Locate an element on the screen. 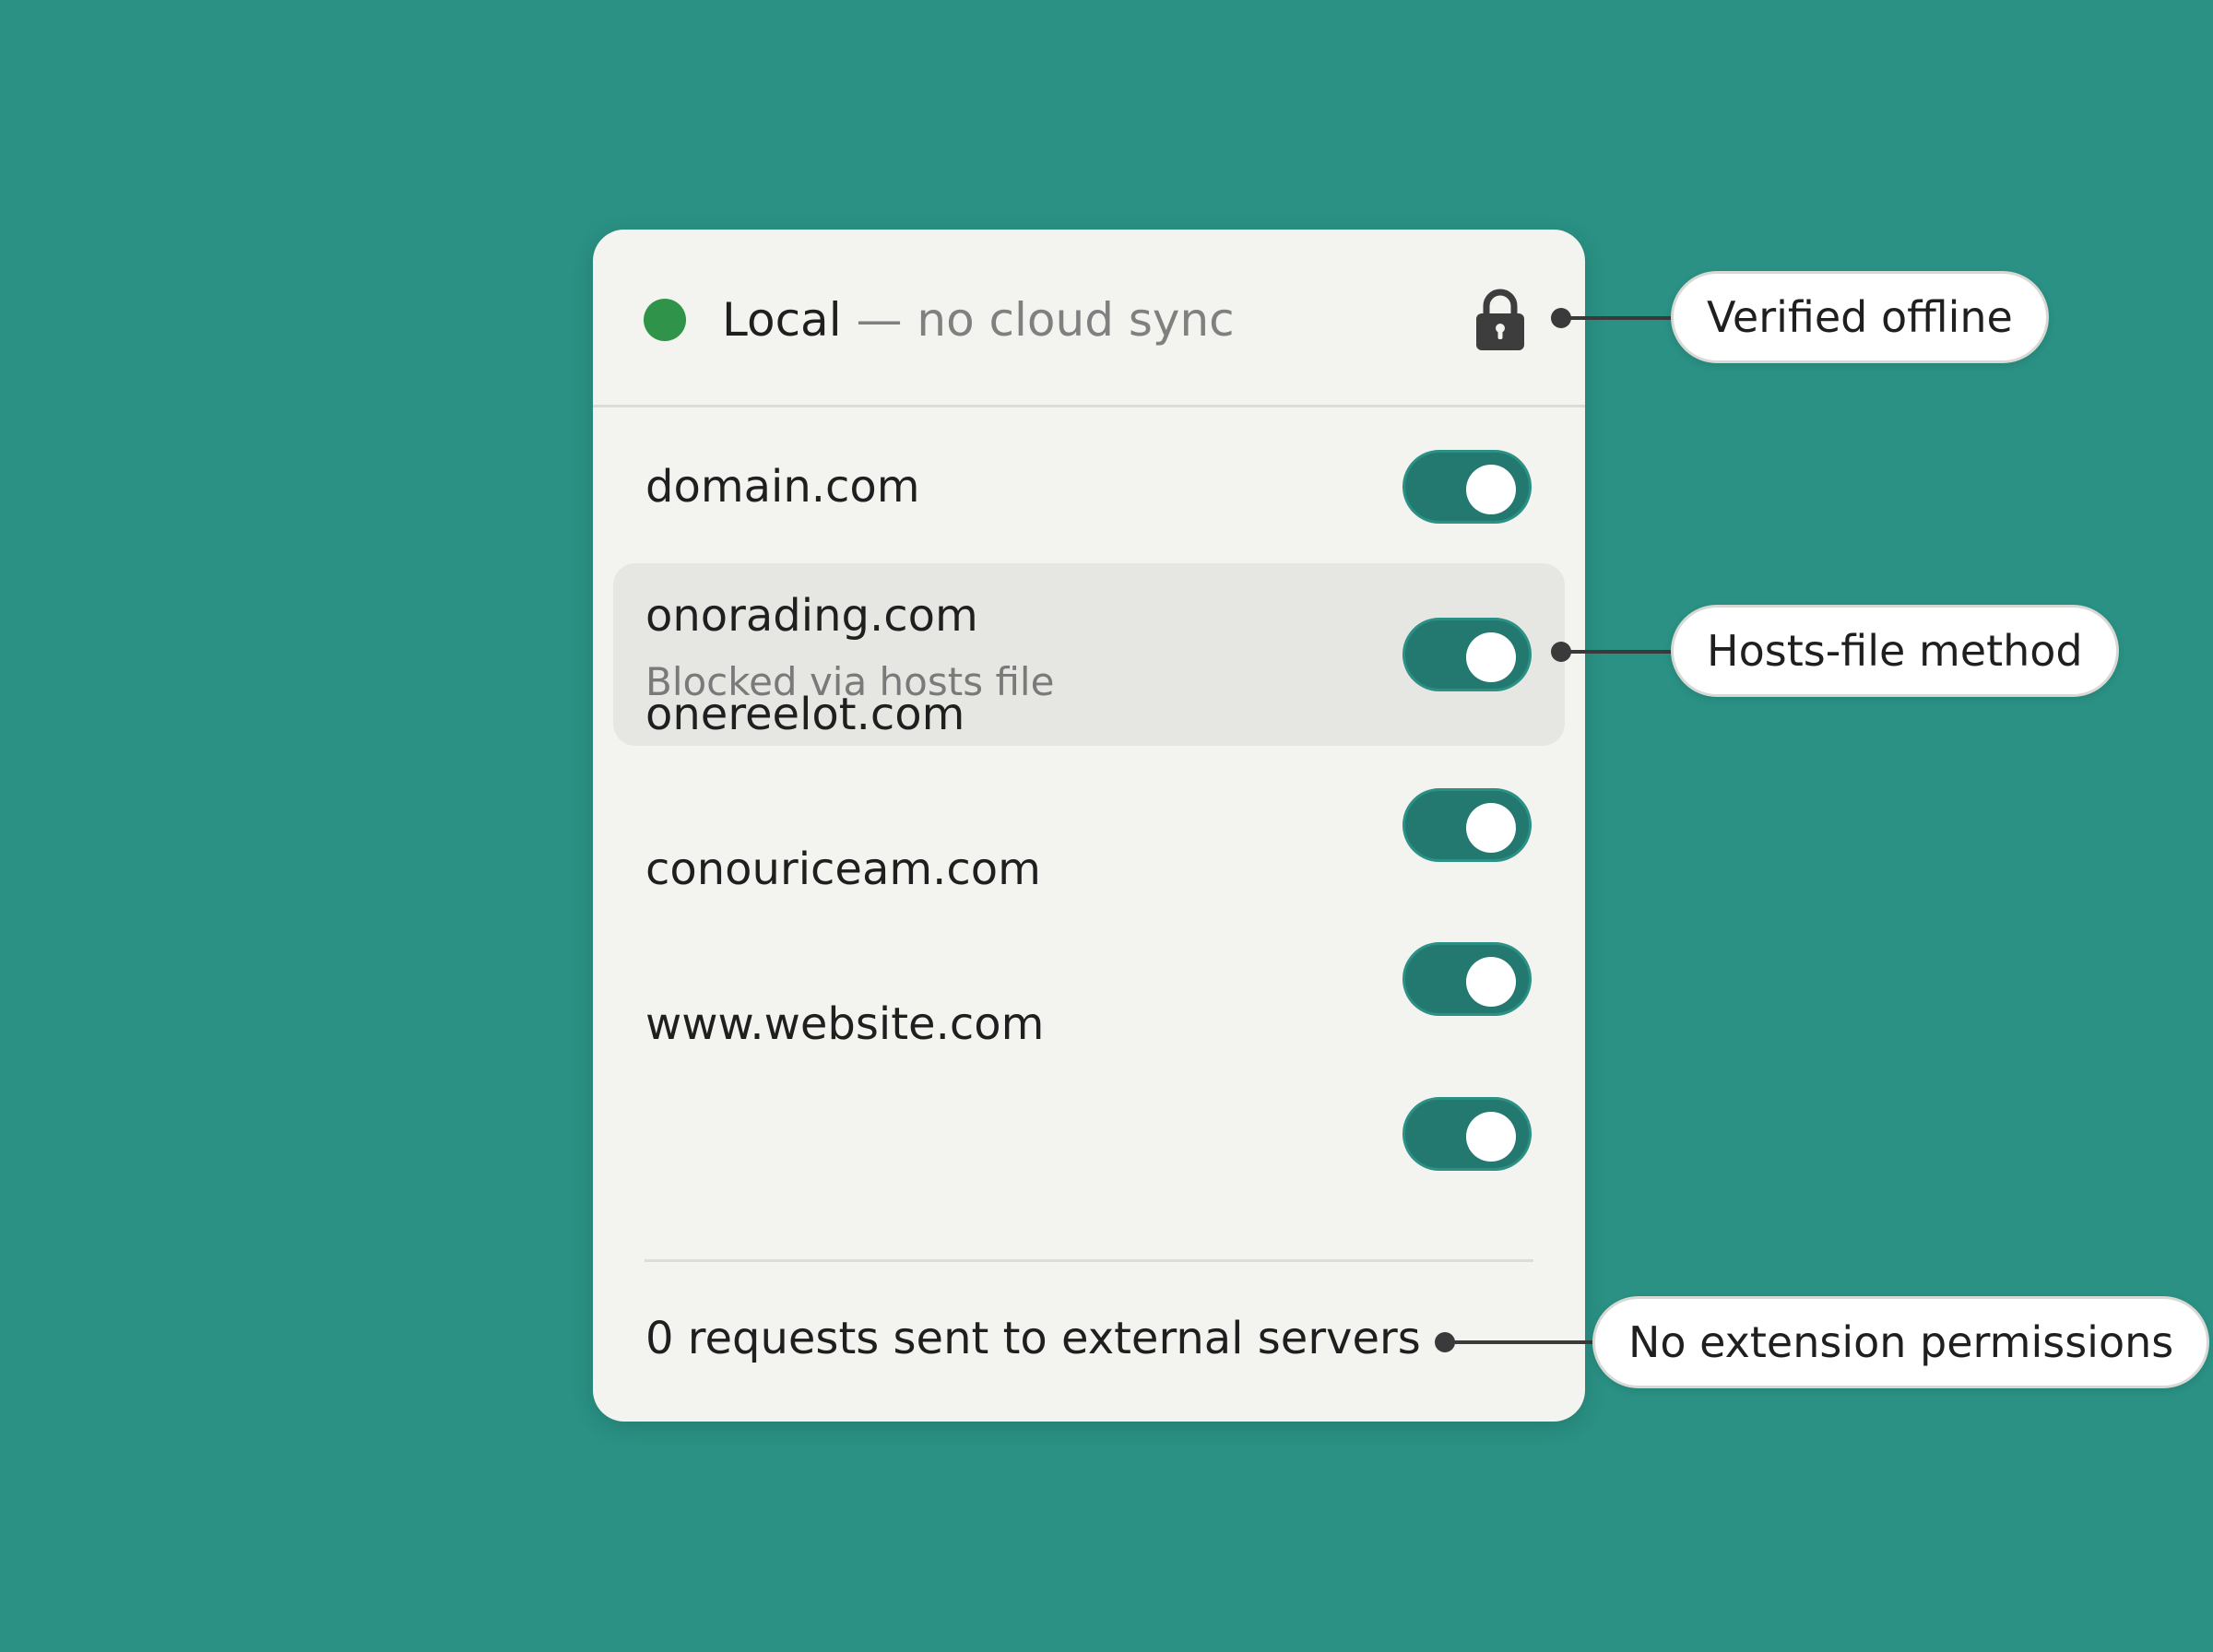 The width and height of the screenshot is (2213, 1652). toggle-onorading-com is located at coordinates (1467, 654).